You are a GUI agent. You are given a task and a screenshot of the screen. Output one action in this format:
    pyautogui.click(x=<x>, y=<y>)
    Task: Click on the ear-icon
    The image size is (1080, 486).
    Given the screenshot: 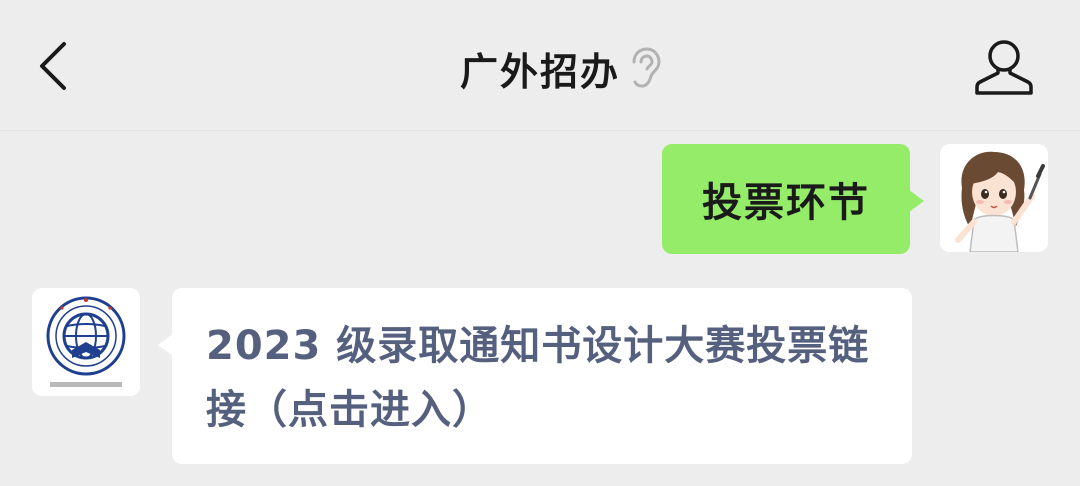 What is the action you would take?
    pyautogui.click(x=644, y=68)
    